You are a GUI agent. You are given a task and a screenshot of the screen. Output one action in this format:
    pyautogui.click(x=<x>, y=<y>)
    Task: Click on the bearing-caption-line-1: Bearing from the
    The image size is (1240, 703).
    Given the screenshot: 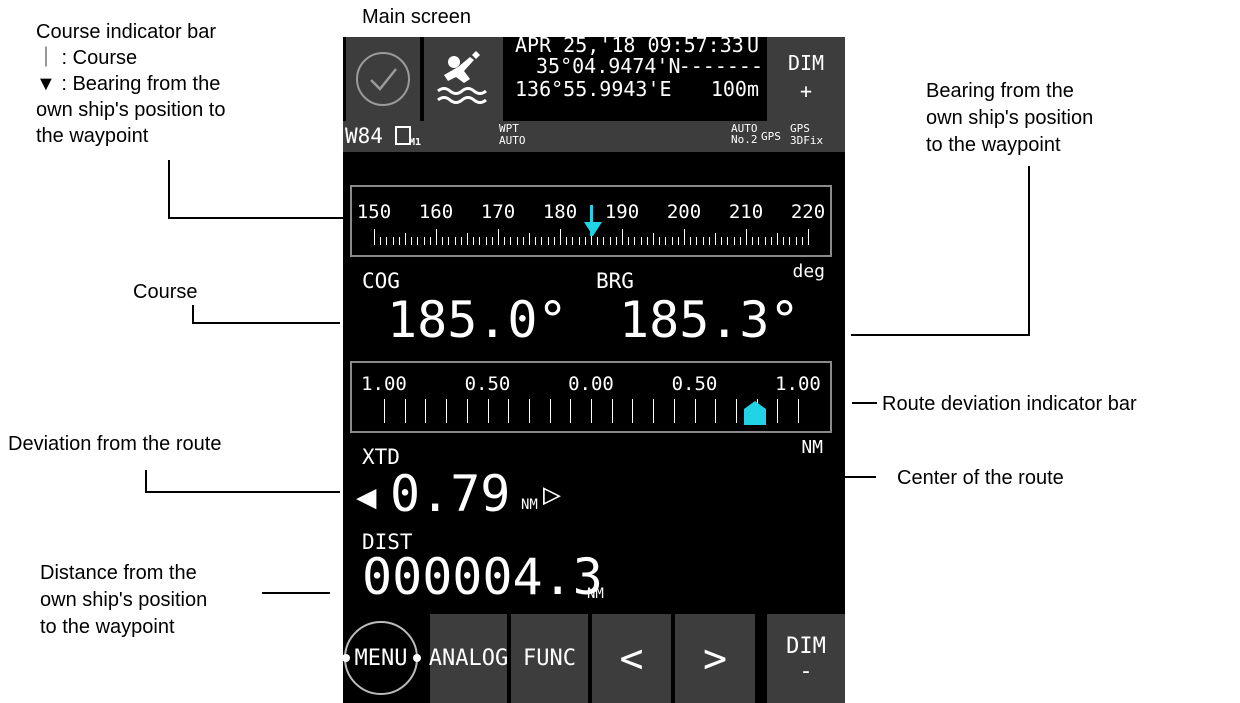 What is the action you would take?
    pyautogui.click(x=1000, y=91)
    